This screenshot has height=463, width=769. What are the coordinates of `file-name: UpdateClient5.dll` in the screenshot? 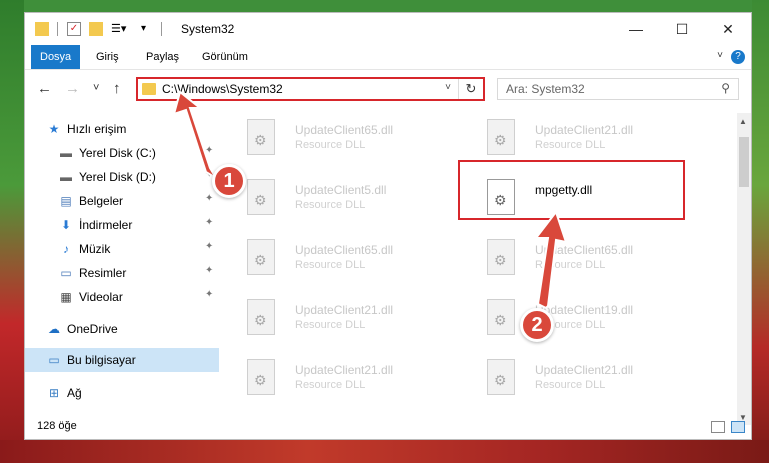 It's located at (341, 190).